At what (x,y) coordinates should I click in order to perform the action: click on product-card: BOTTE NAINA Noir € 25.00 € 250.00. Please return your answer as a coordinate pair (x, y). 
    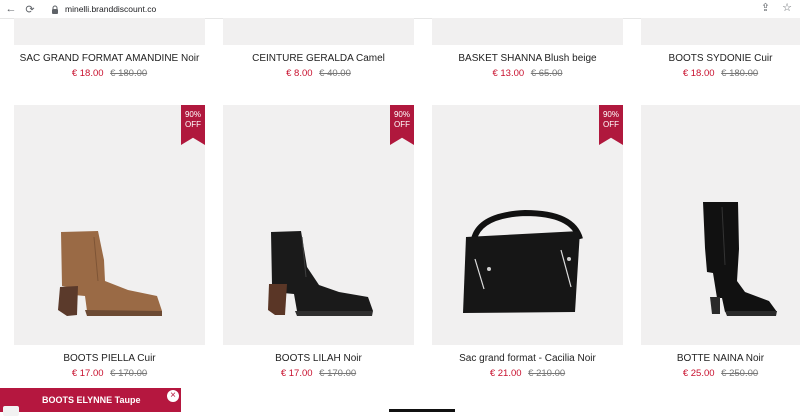
    Looking at the image, I should click on (720, 242).